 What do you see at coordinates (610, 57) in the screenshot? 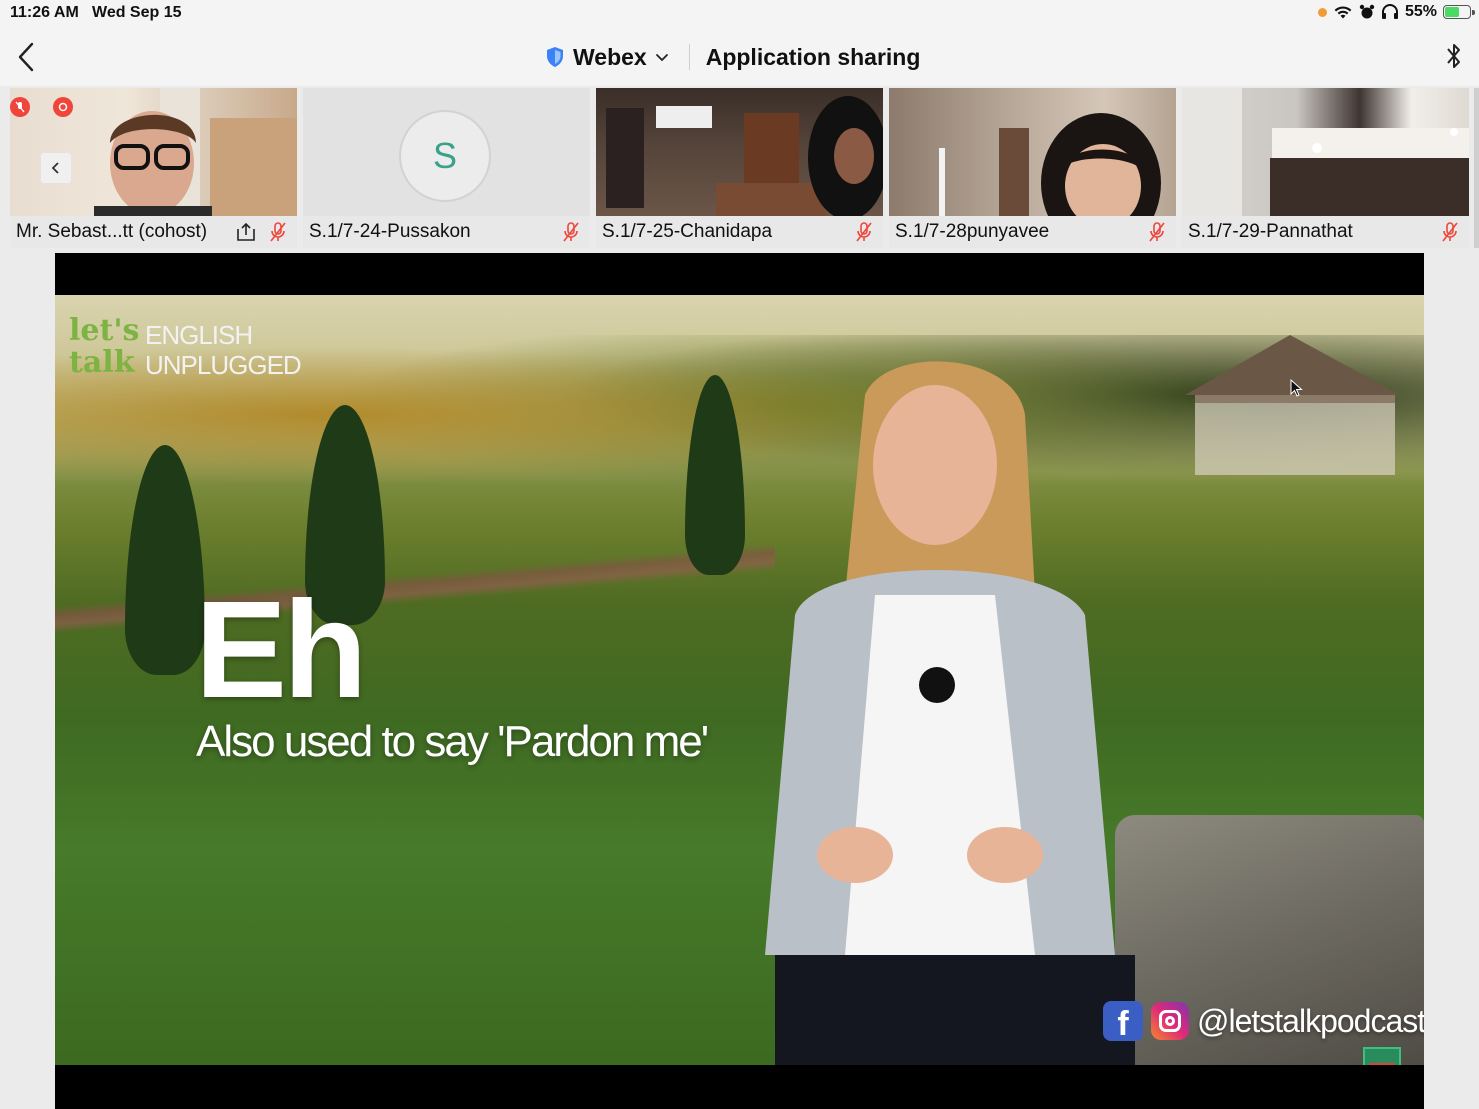
I see `app-switcher-button: Webex` at bounding box center [610, 57].